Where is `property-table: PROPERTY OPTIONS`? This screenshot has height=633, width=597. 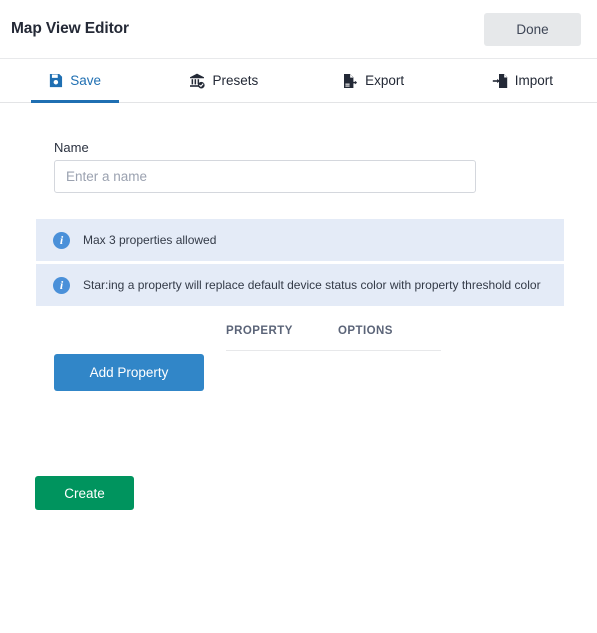
property-table: PROPERTY OPTIONS is located at coordinates (333, 338).